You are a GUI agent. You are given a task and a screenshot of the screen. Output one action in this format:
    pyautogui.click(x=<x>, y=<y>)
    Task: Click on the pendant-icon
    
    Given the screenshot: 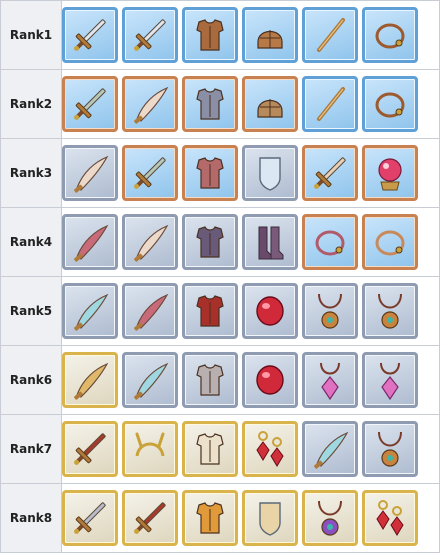 What is the action you would take?
    pyautogui.click(x=330, y=311)
    